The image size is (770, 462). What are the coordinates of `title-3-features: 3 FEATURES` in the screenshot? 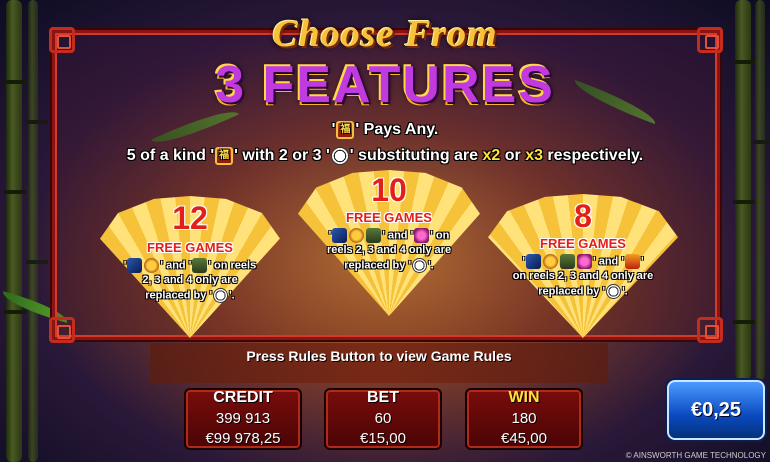 It's located at (385, 85).